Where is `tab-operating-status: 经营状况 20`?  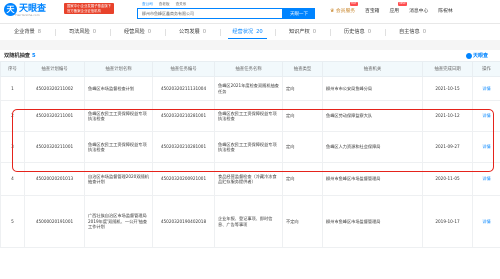 tab-operating-status: 经营状况 20 is located at coordinates (247, 32).